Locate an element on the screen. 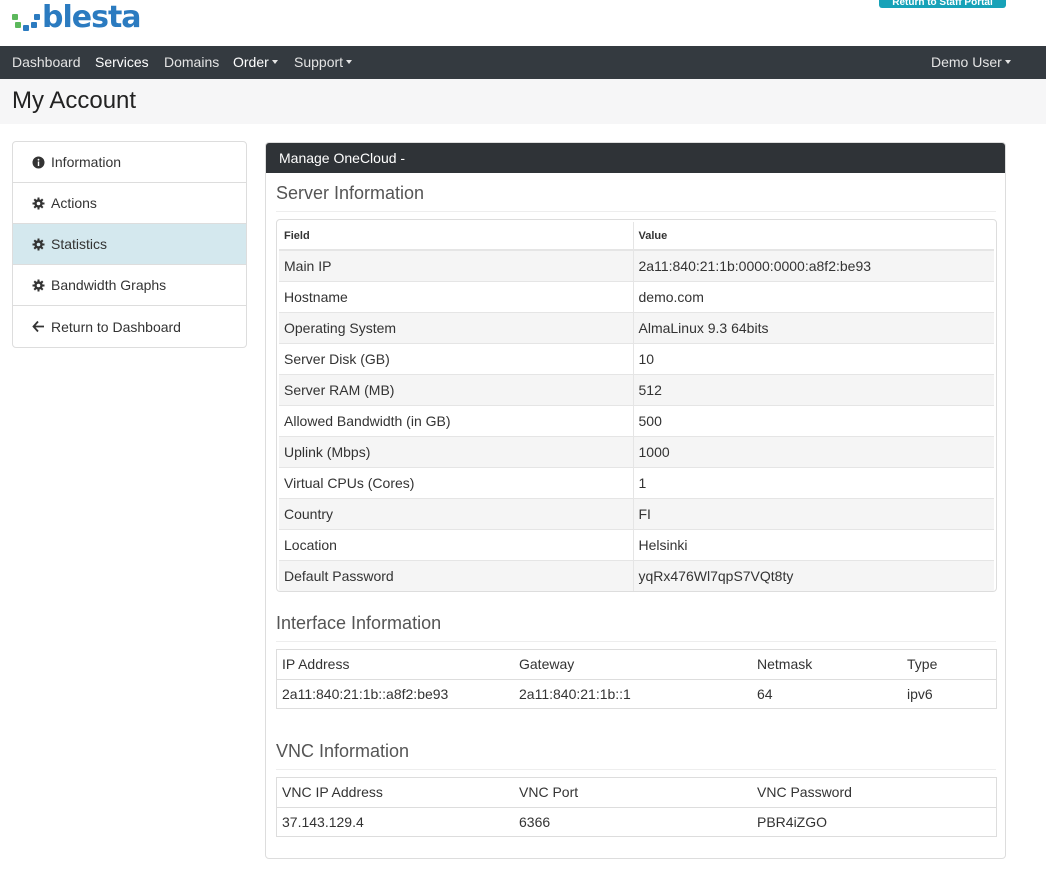  field-cell: Server Disk (GB) is located at coordinates (456, 358).